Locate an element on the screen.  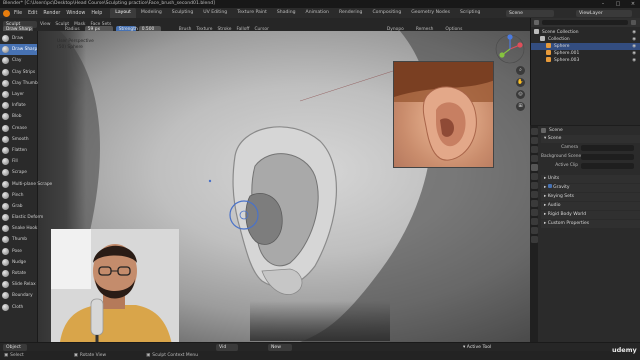
tool-pinch: Pinch is located at coordinates (18, 195).